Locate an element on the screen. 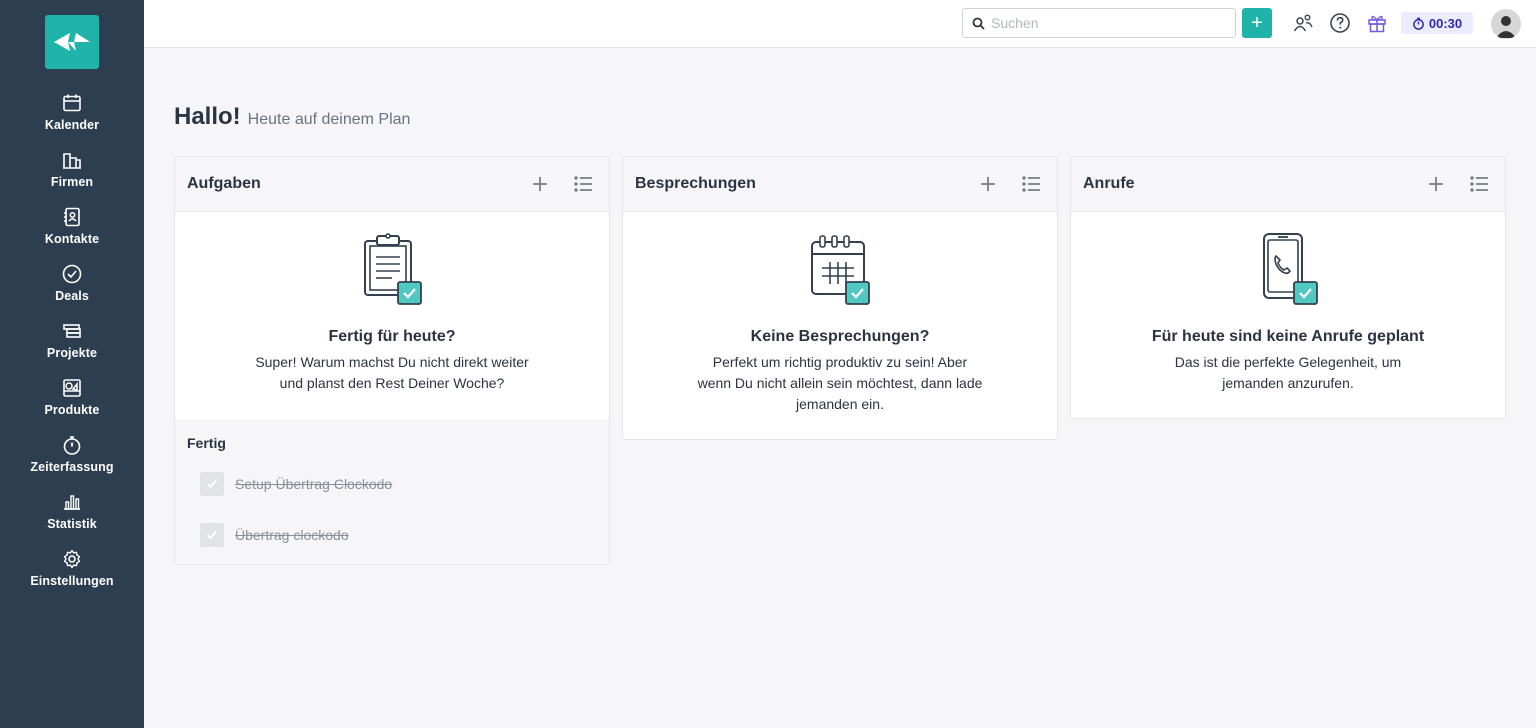  task-title: Übertrag clockodo is located at coordinates (292, 535).